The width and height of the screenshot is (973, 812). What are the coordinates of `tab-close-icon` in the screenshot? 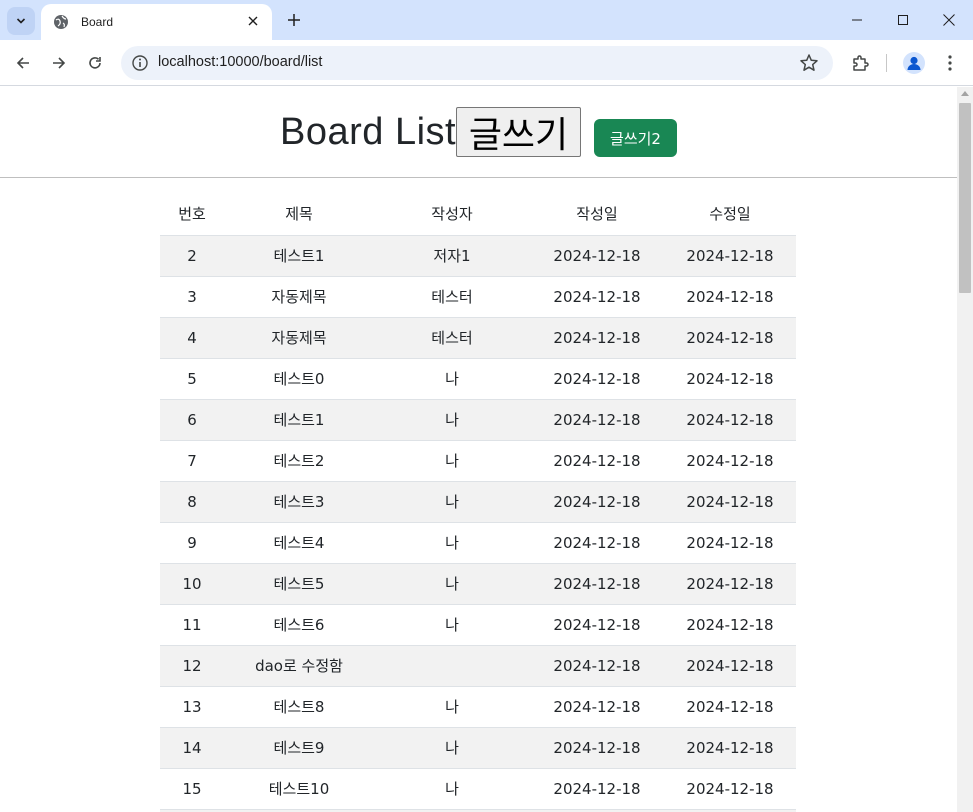 It's located at (253, 22).